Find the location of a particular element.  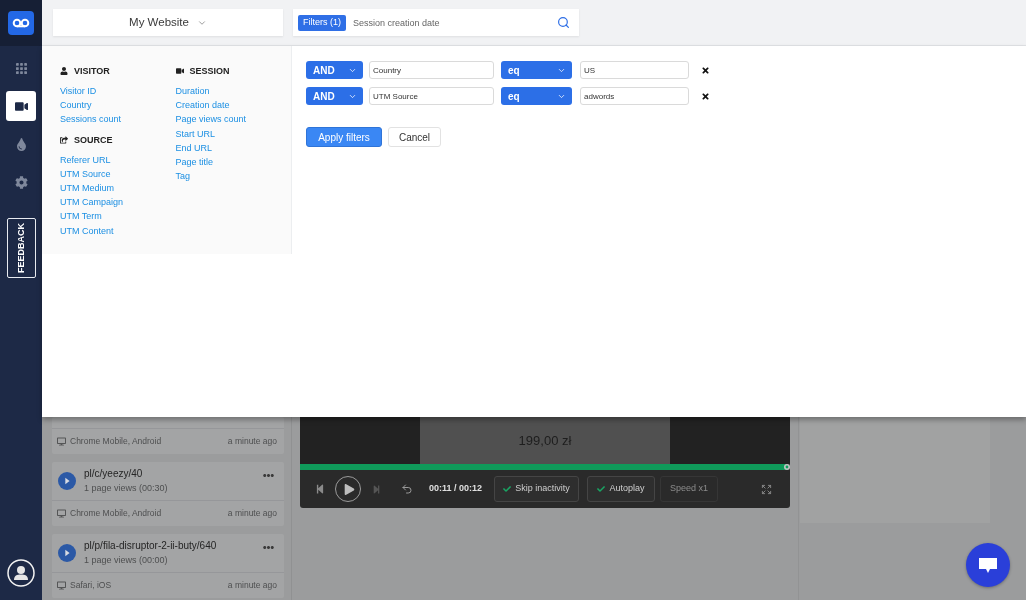

skip-inactivity-toggle: Skip inactivity is located at coordinates (536, 489).